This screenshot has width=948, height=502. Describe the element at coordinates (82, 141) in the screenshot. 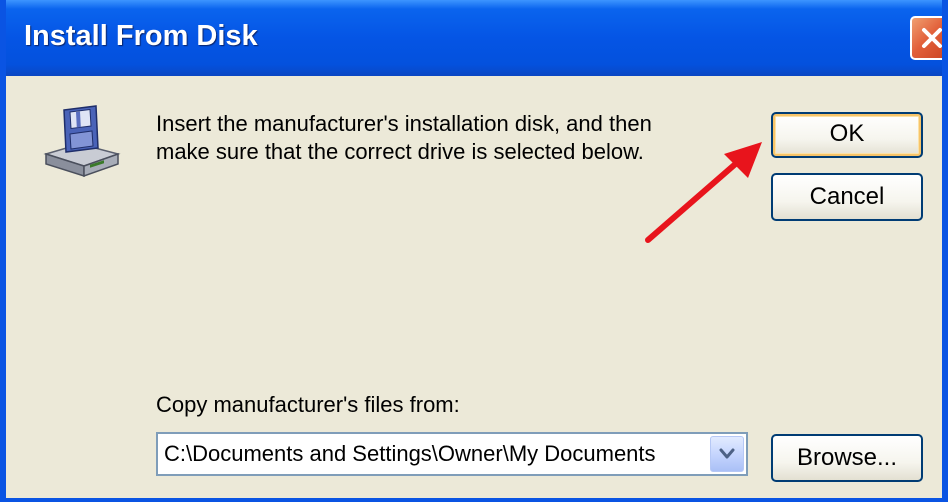

I see `floppy-disk-drive-icon` at that location.